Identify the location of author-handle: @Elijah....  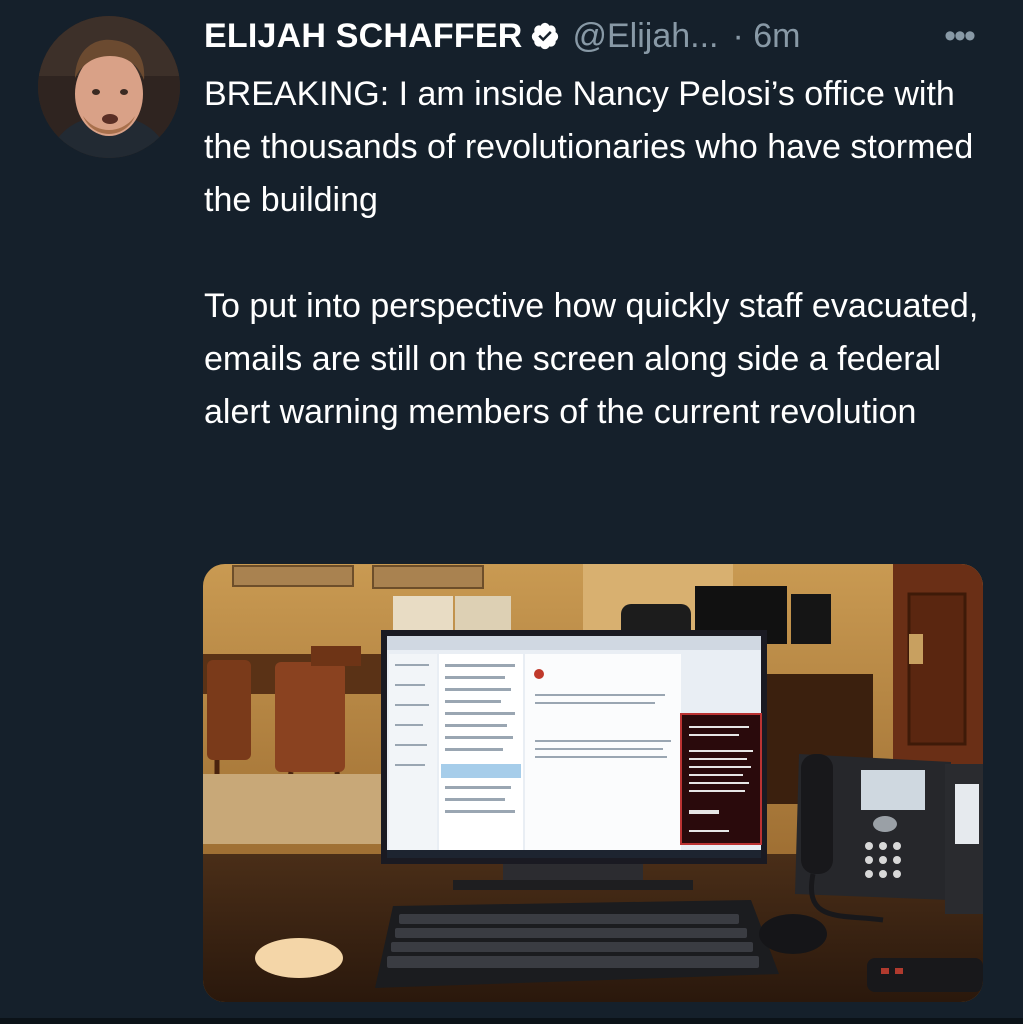
(645, 36).